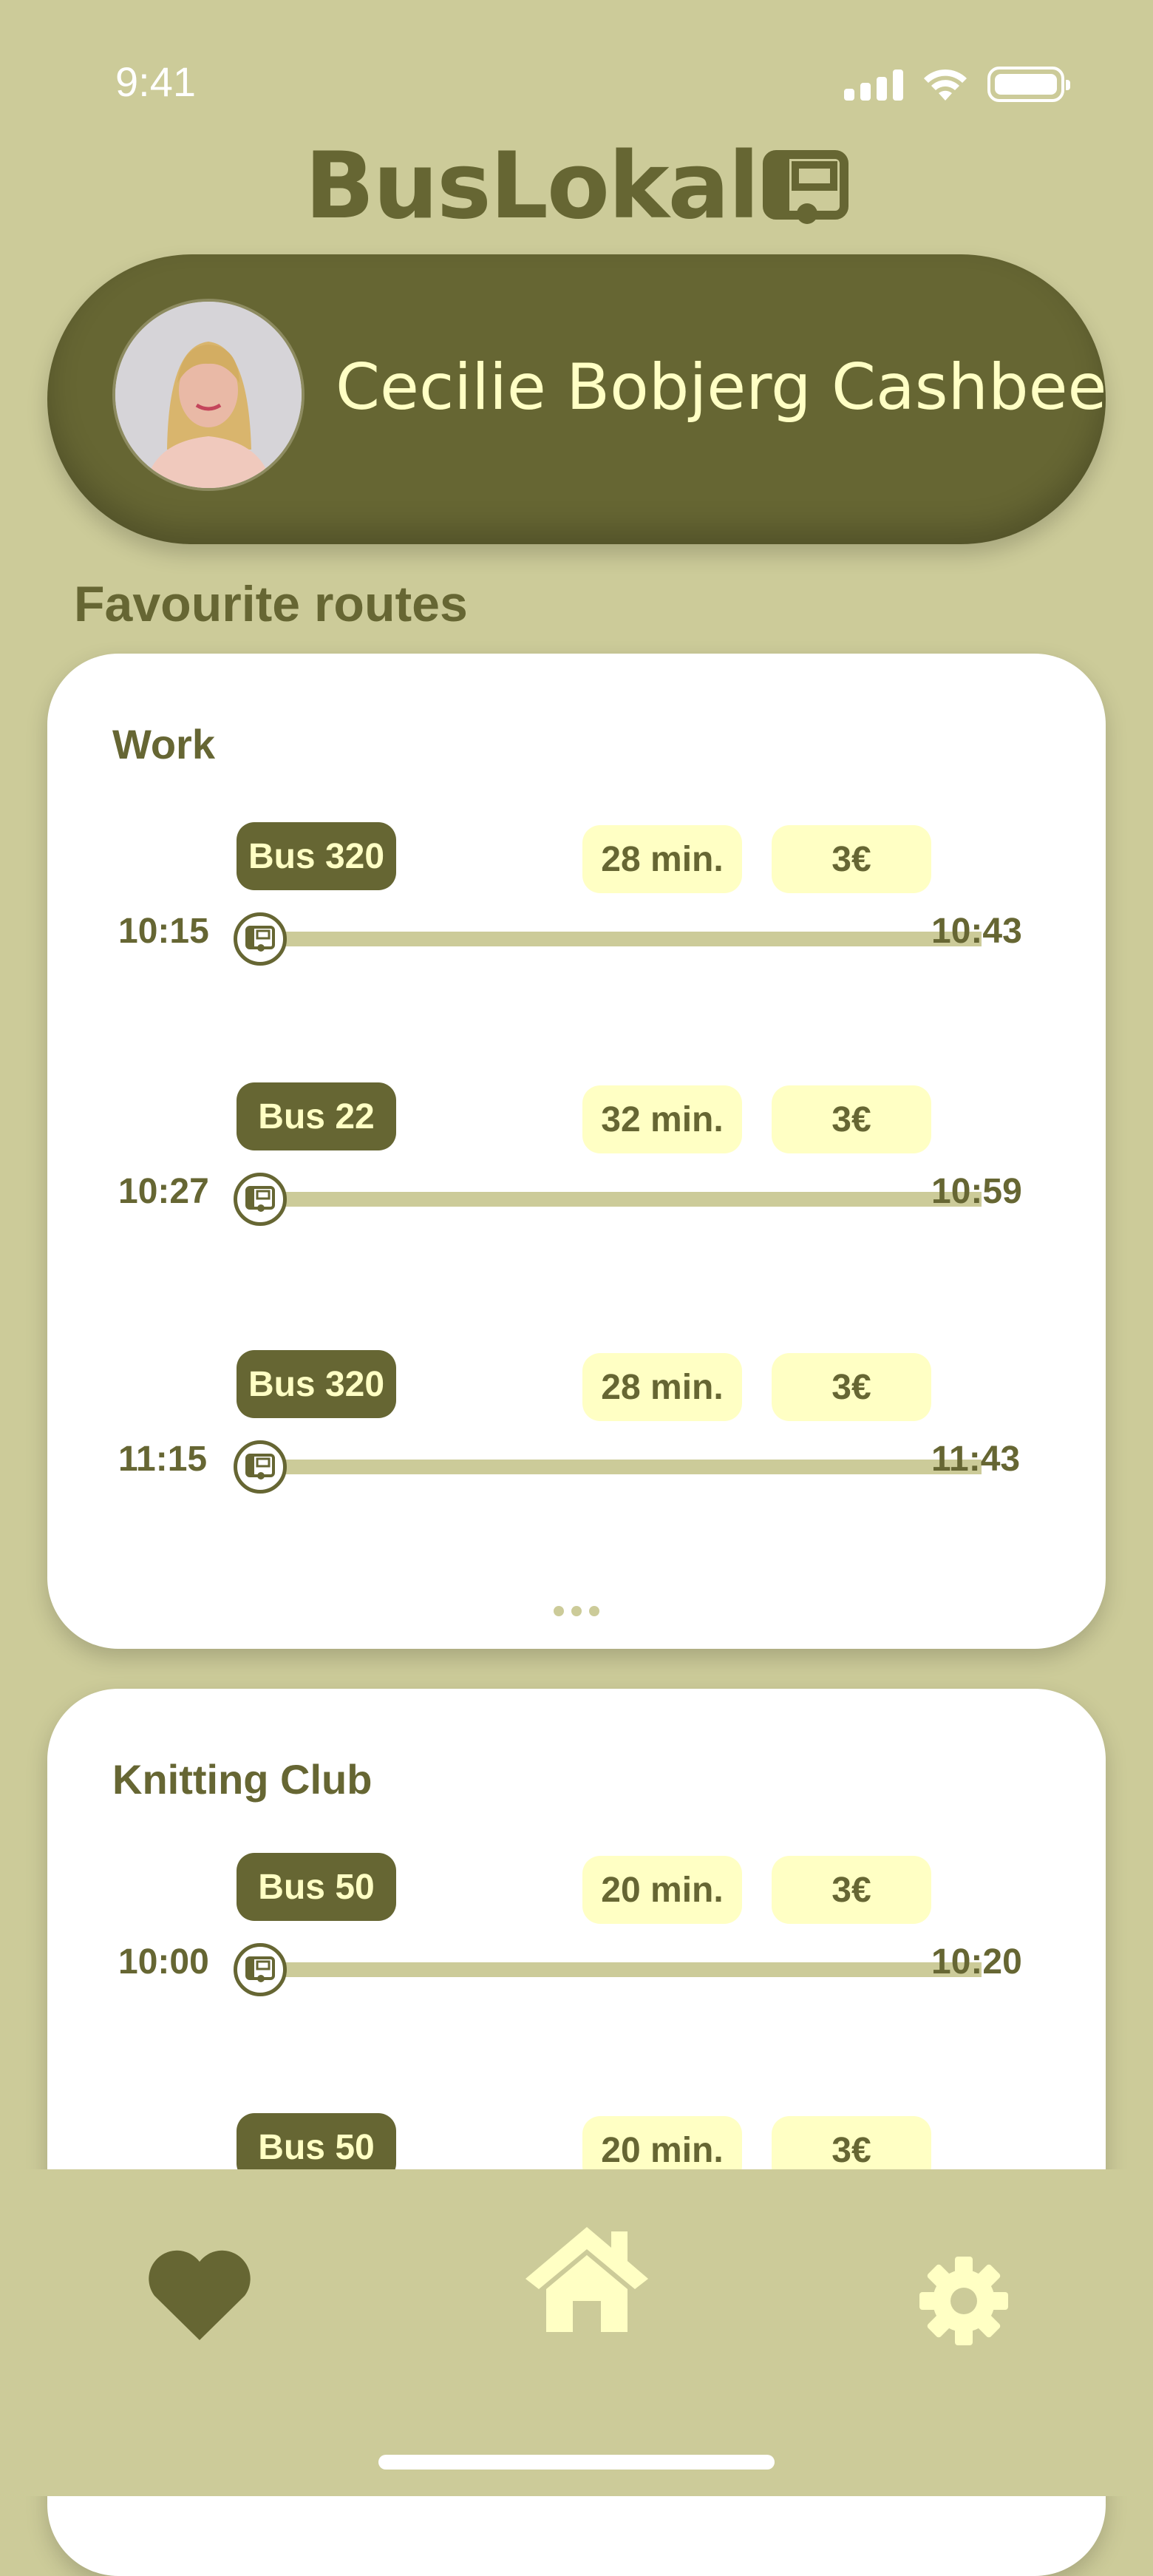 The image size is (1153, 2576). Describe the element at coordinates (662, 1119) in the screenshot. I see `duration-pill: 32 min.` at that location.